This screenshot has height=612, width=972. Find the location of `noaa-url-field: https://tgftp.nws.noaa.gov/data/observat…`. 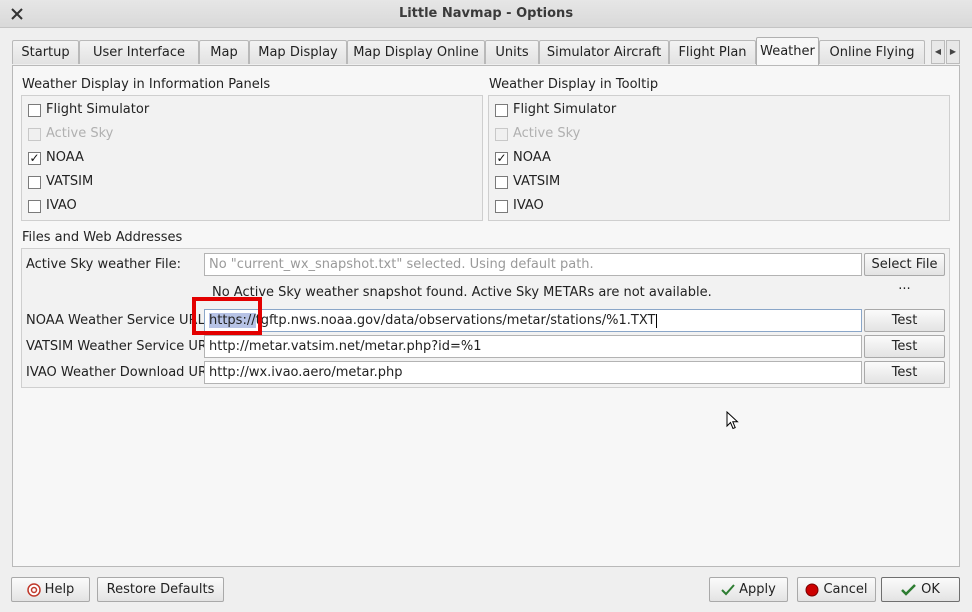

noaa-url-field: https://tgftp.nws.noaa.gov/data/observat… is located at coordinates (533, 320).